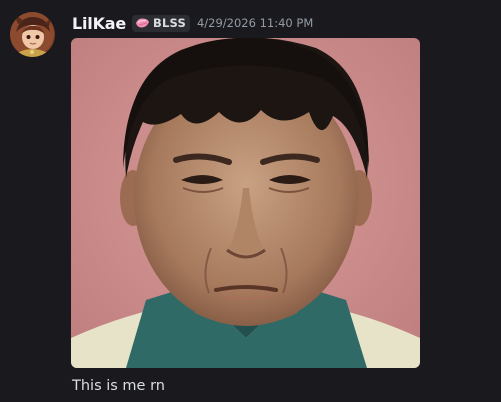  What do you see at coordinates (143, 23) in the screenshot?
I see `pink-gem-icon` at bounding box center [143, 23].